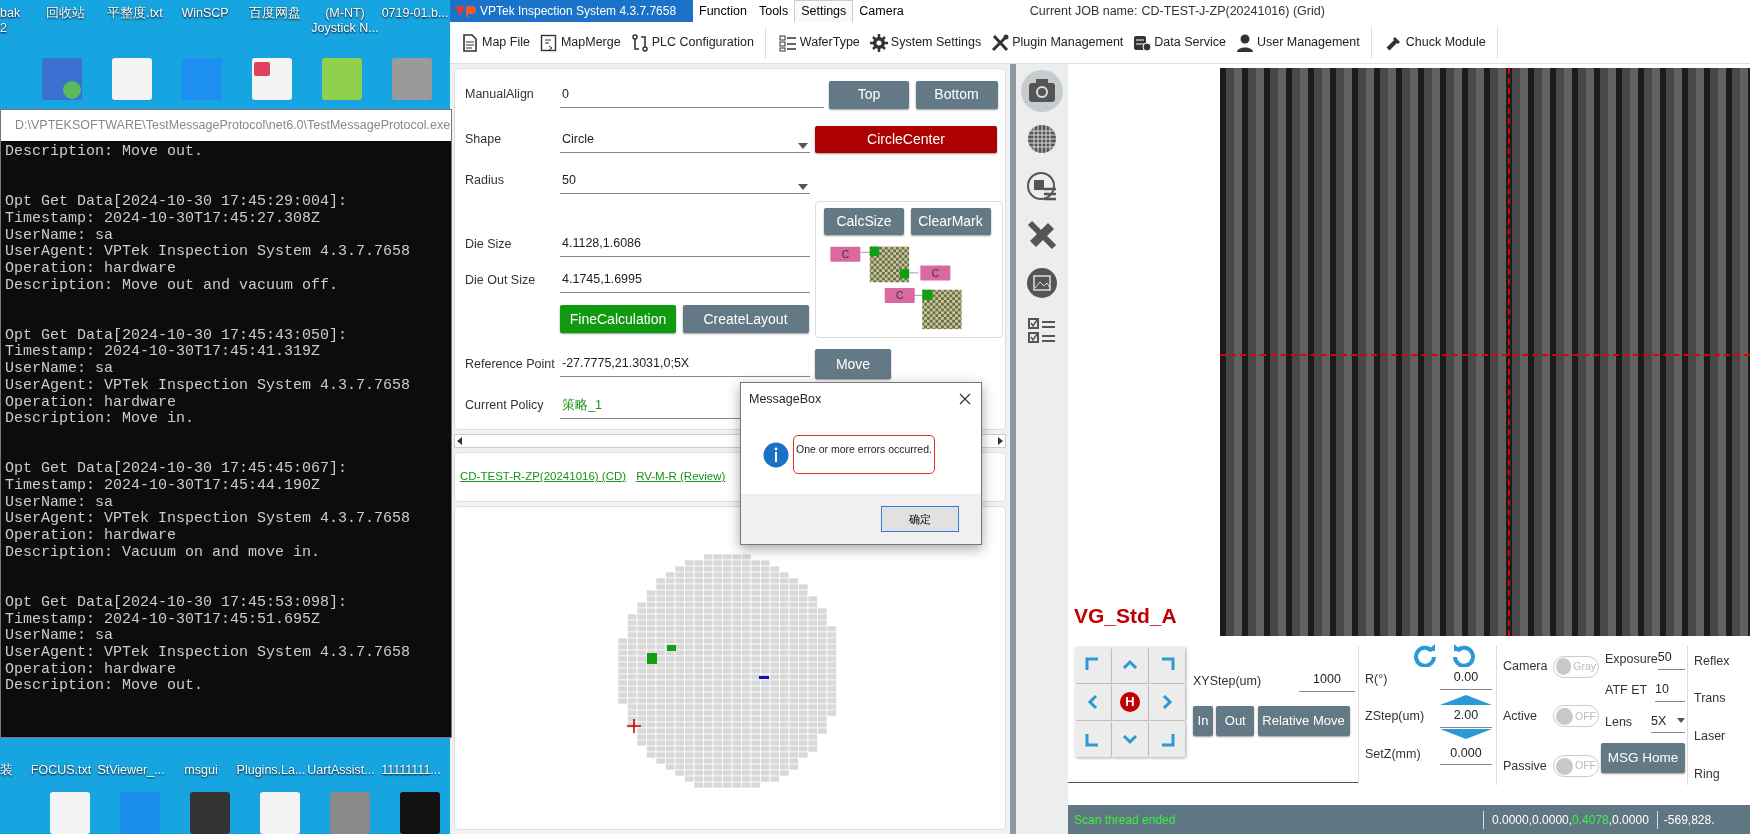  I want to click on app-title: VPTek Inspection System 4.3.7.7658, so click(578, 11).